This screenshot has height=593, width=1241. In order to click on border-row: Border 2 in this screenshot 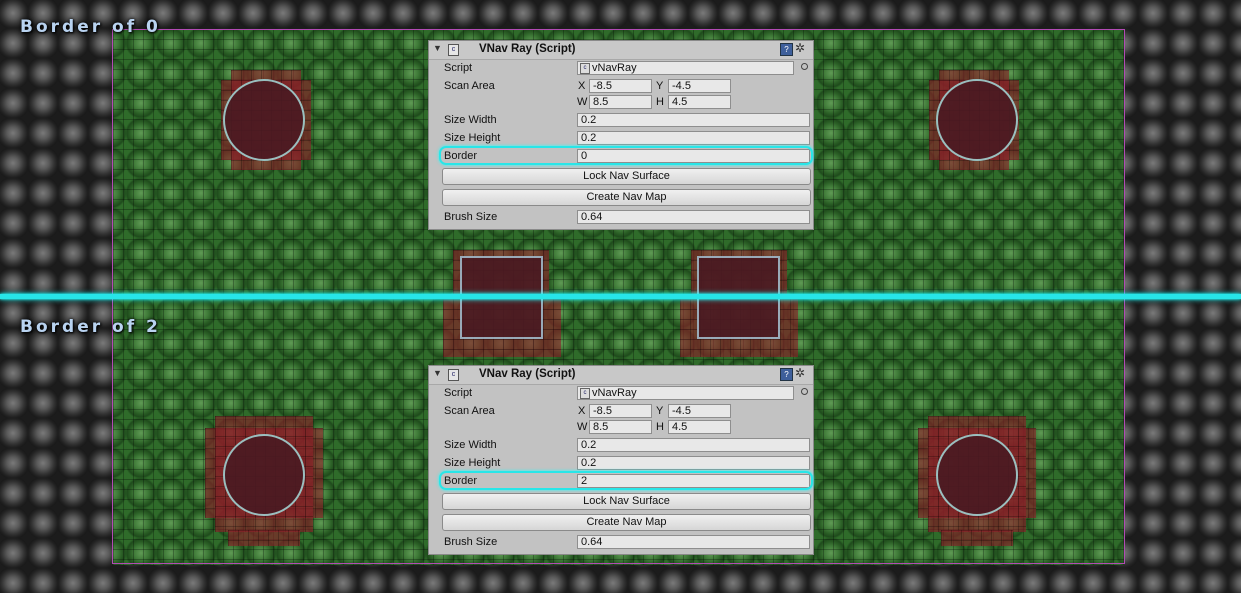, I will do `click(621, 481)`.